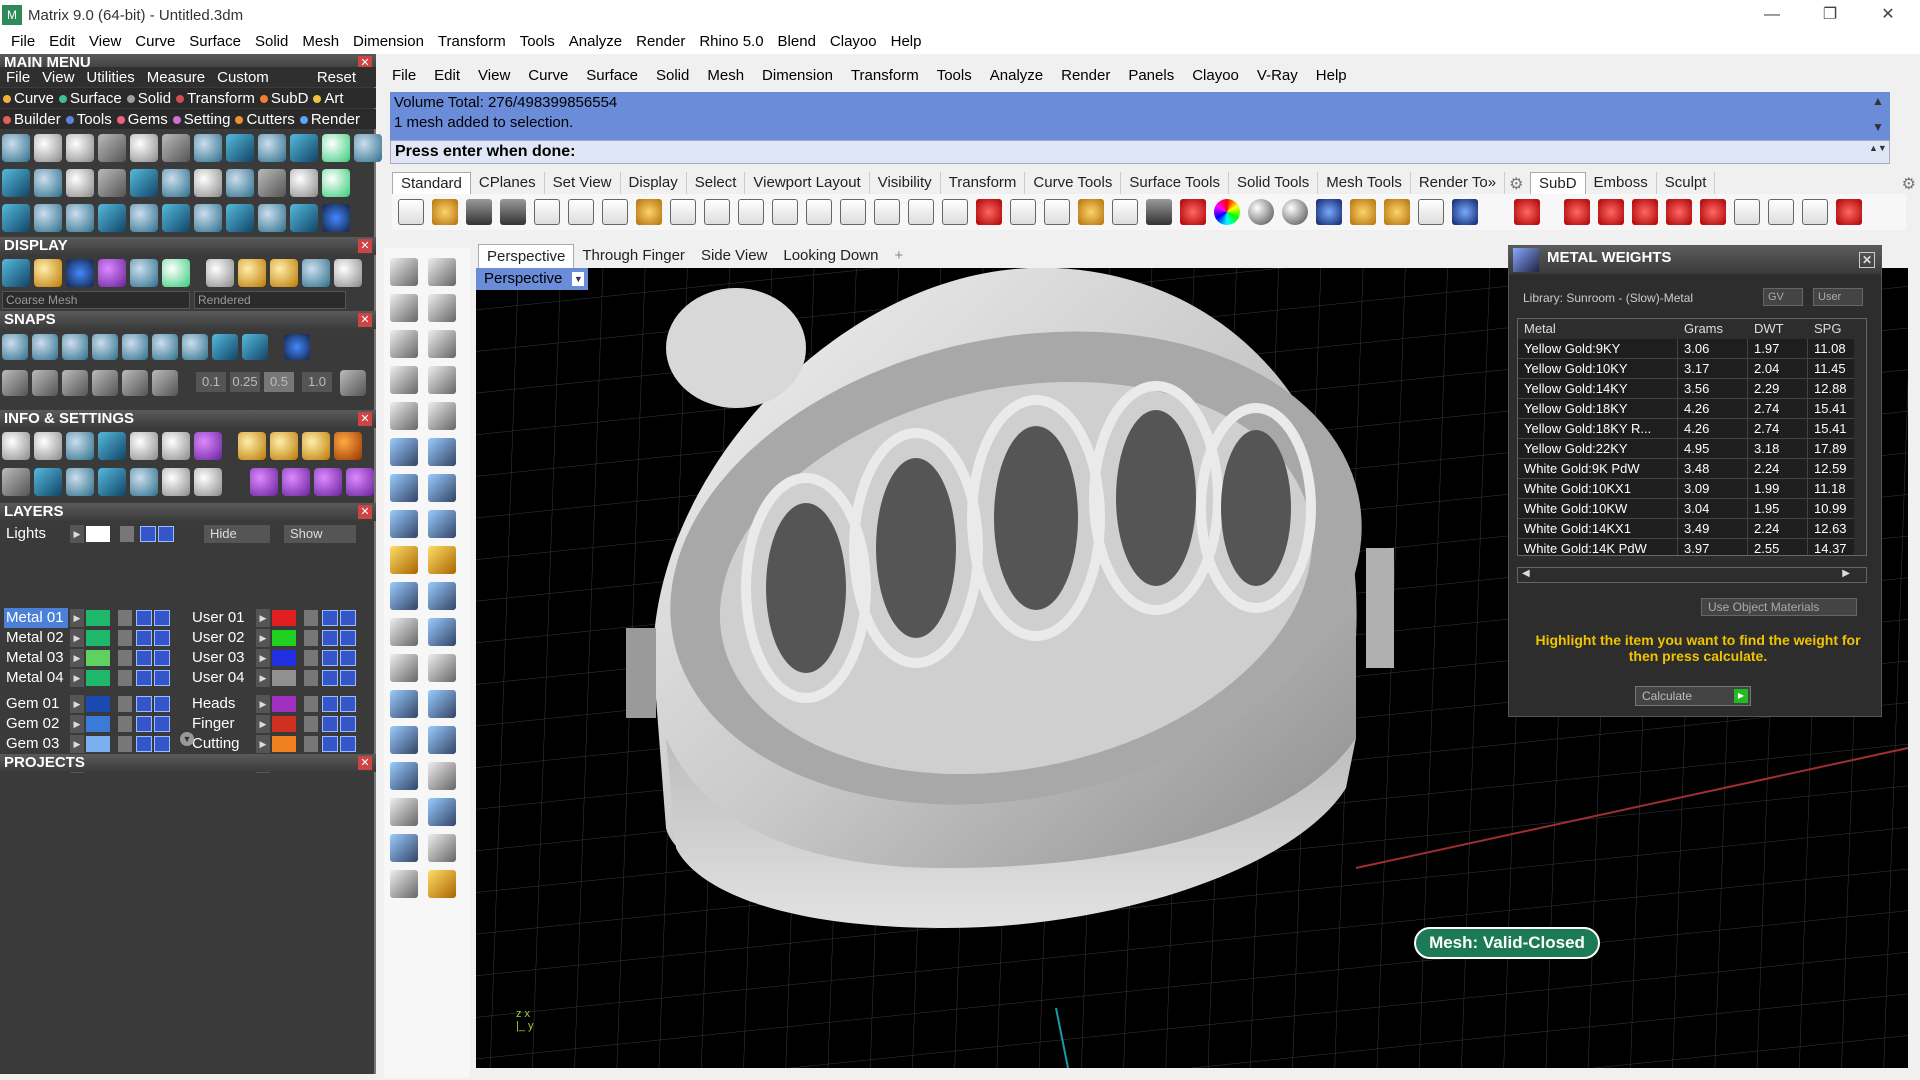 The height and width of the screenshot is (1080, 1920). What do you see at coordinates (785, 212) in the screenshot?
I see `zoom-icon` at bounding box center [785, 212].